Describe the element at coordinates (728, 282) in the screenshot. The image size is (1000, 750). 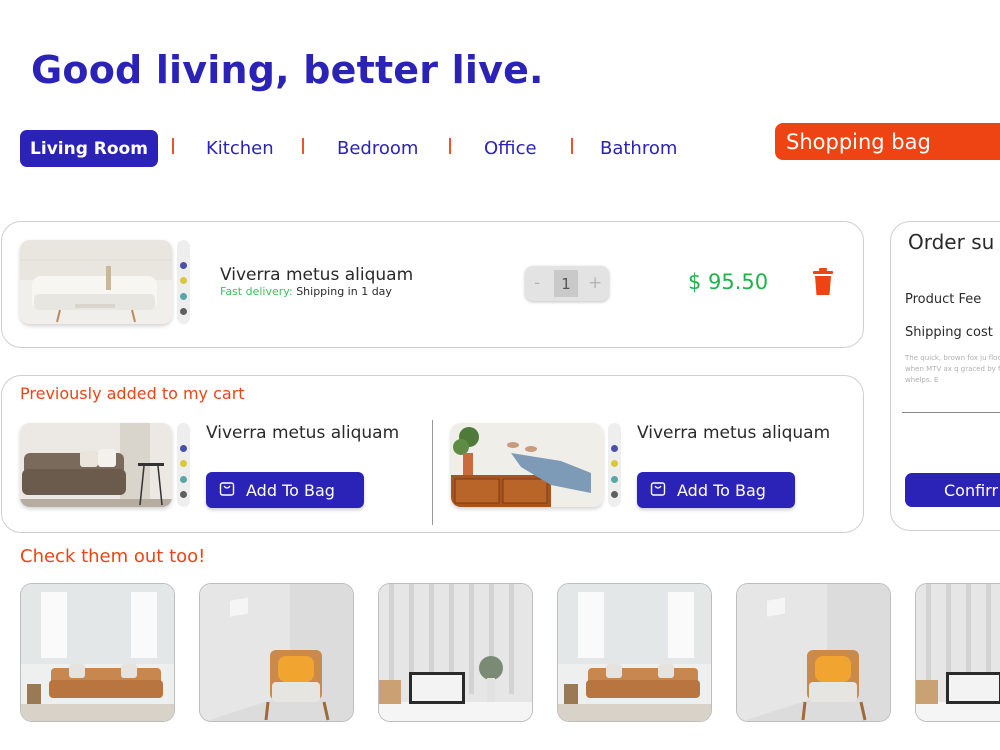
I see `cart-item-price: $ 95.50` at that location.